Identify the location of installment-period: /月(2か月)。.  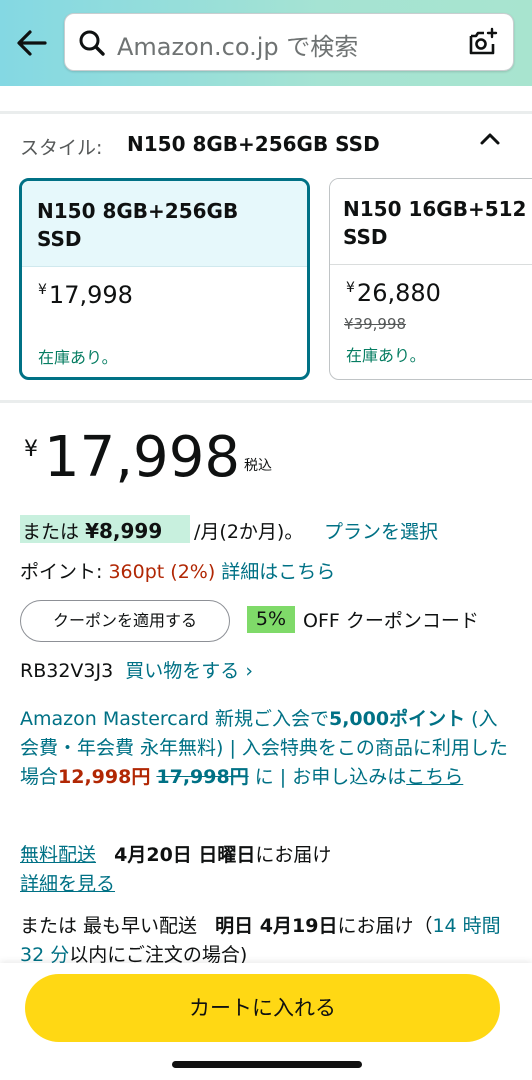
(249, 532).